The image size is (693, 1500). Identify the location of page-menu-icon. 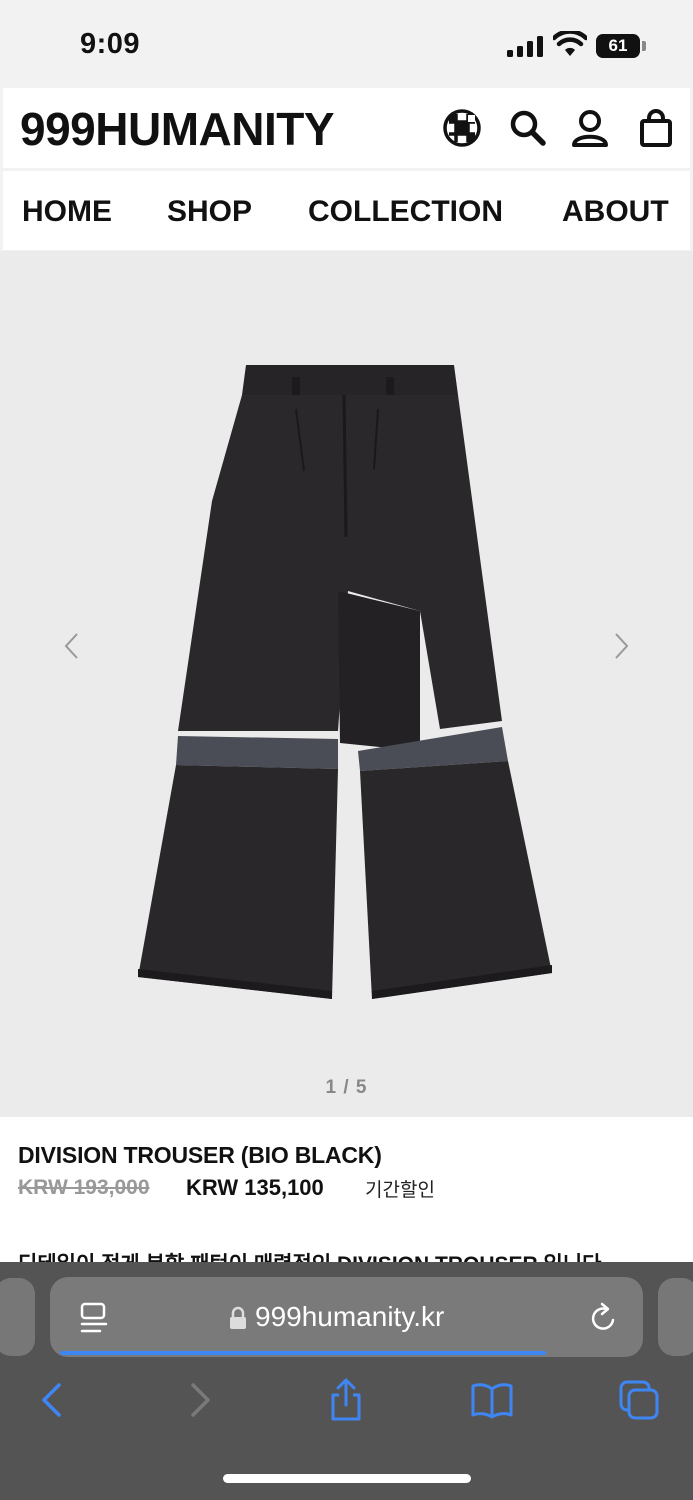
(94, 1318).